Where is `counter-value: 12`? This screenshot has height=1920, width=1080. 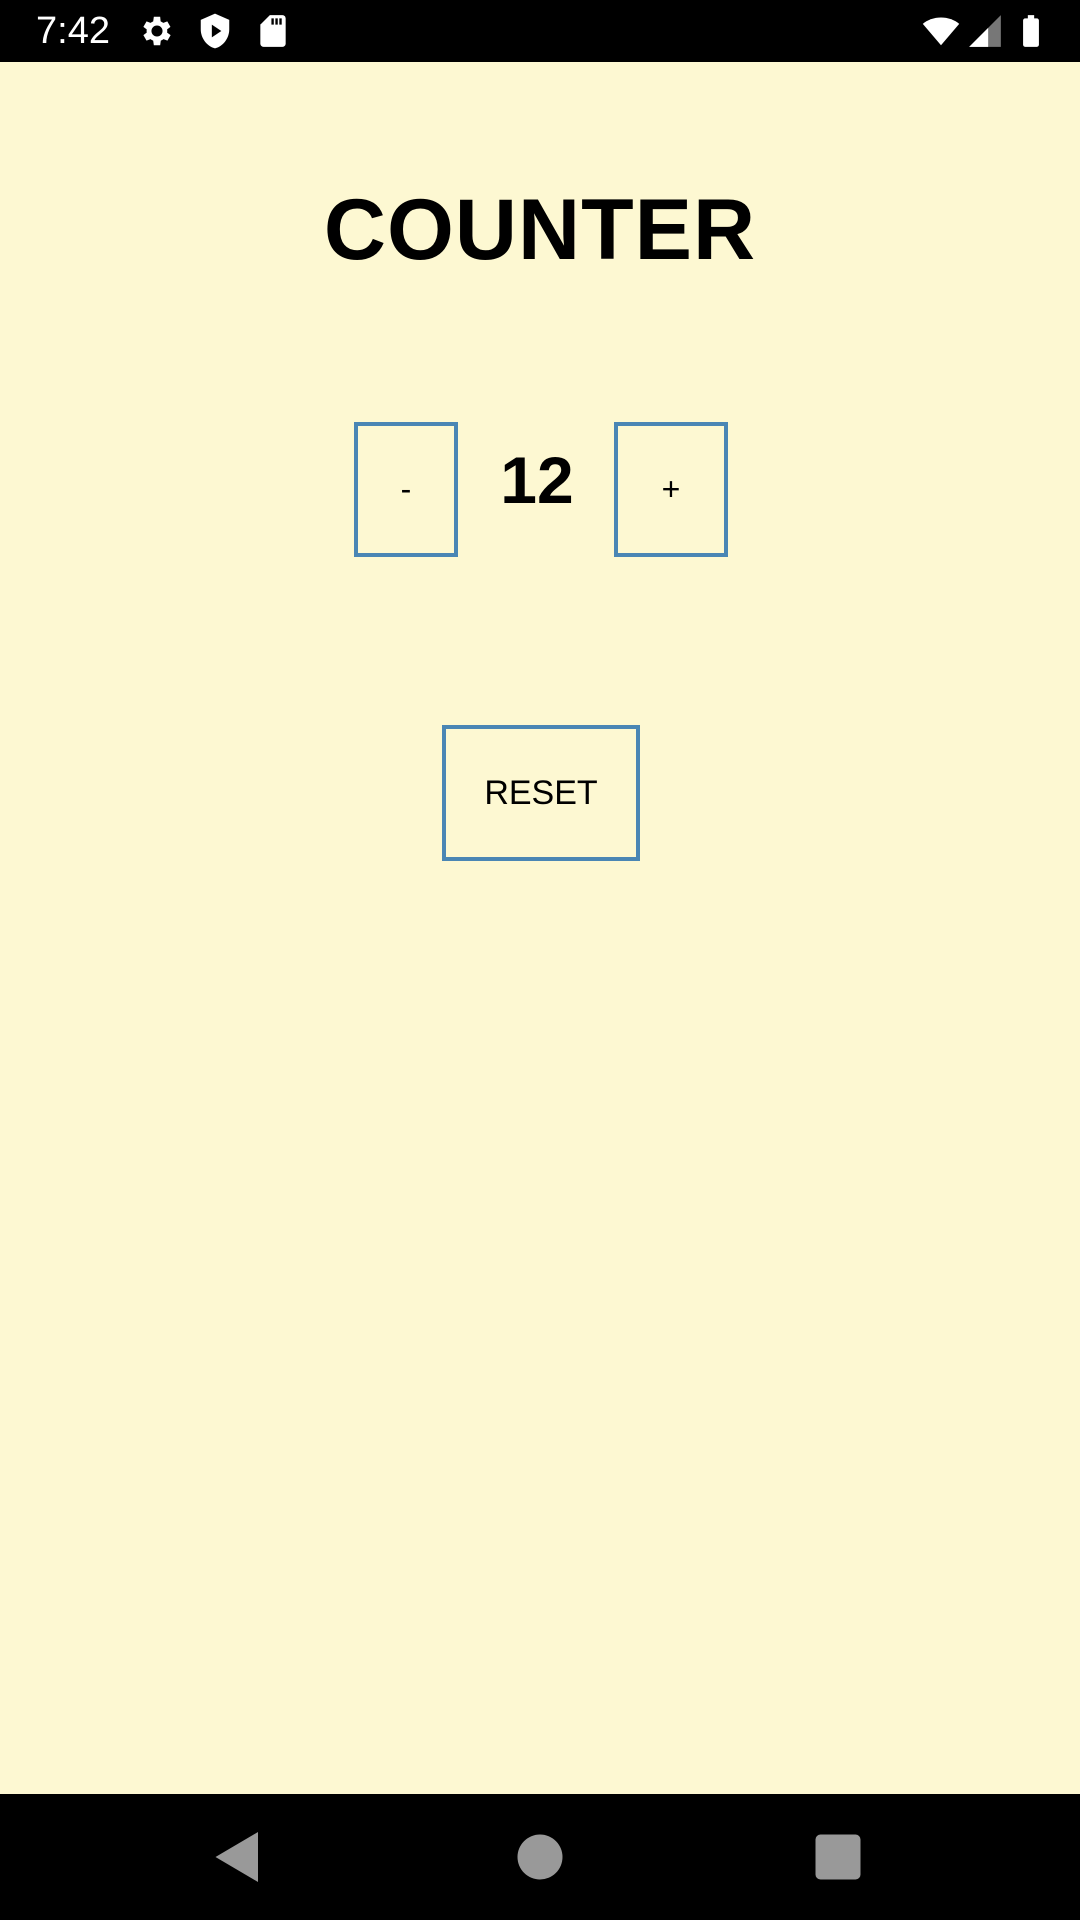 counter-value: 12 is located at coordinates (537, 480).